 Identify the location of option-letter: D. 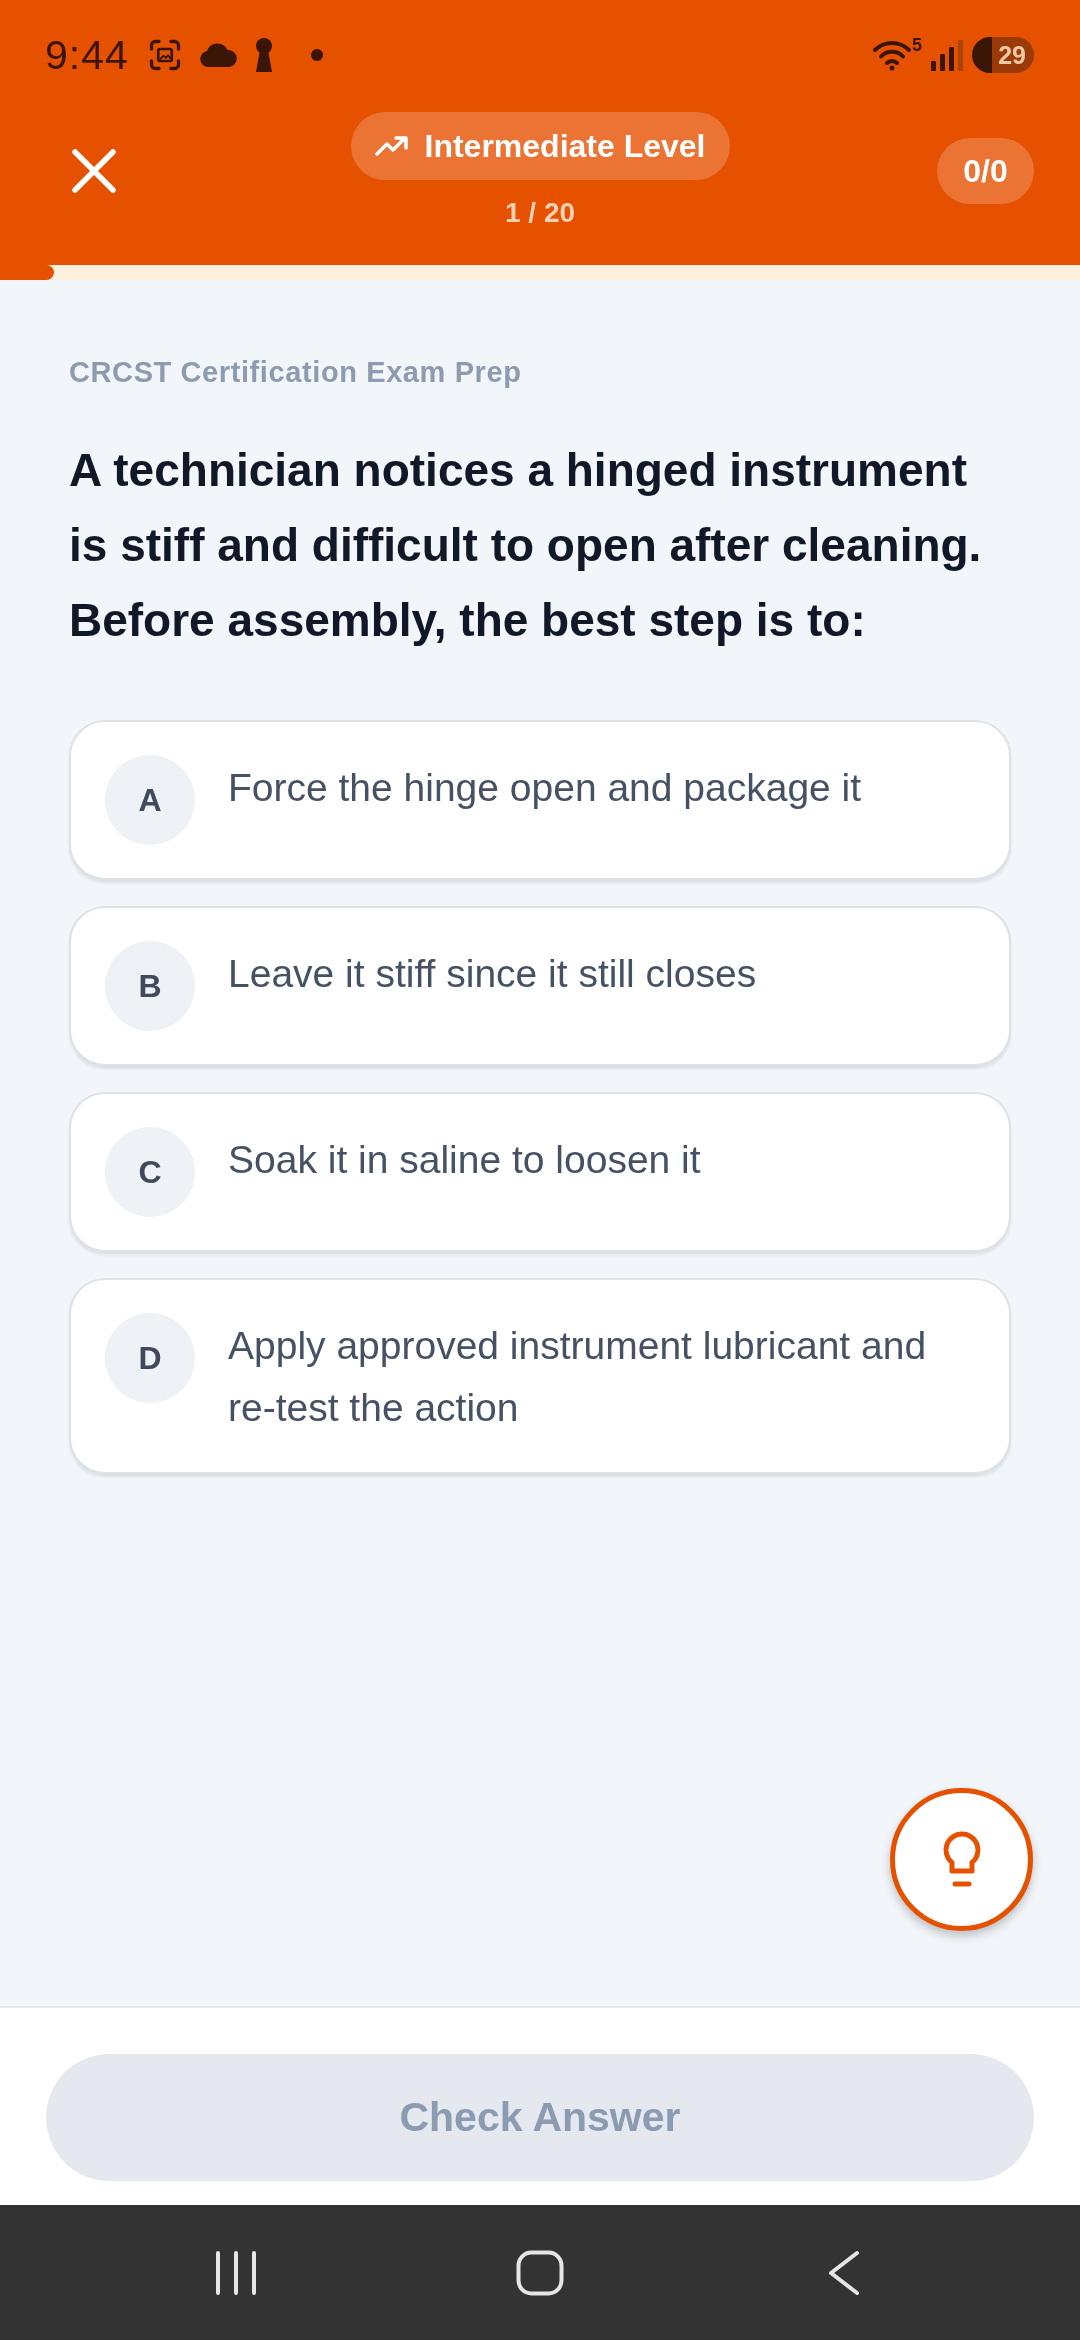
(150, 1358).